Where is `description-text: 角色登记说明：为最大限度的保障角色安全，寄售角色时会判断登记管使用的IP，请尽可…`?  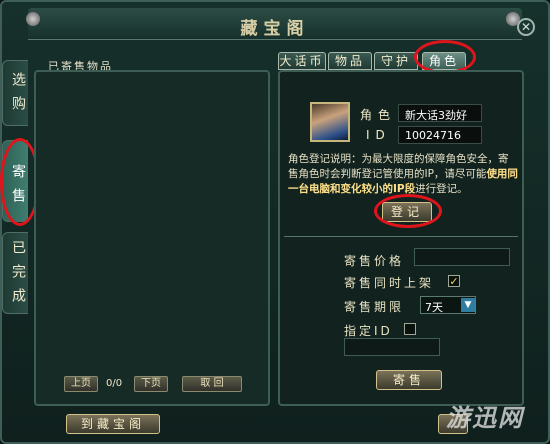
description-text: 角色登记说明：为最大限度的保障角色安全，寄售角色时会判断登记管使用的IP，请尽可… is located at coordinates (398, 166).